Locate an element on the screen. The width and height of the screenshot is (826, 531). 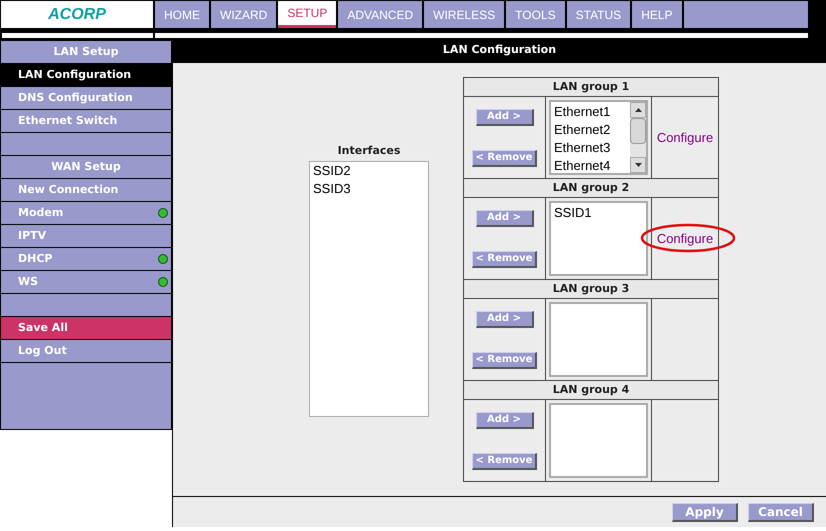
interfaces-list: SSID2 SSID3 is located at coordinates (369, 288).